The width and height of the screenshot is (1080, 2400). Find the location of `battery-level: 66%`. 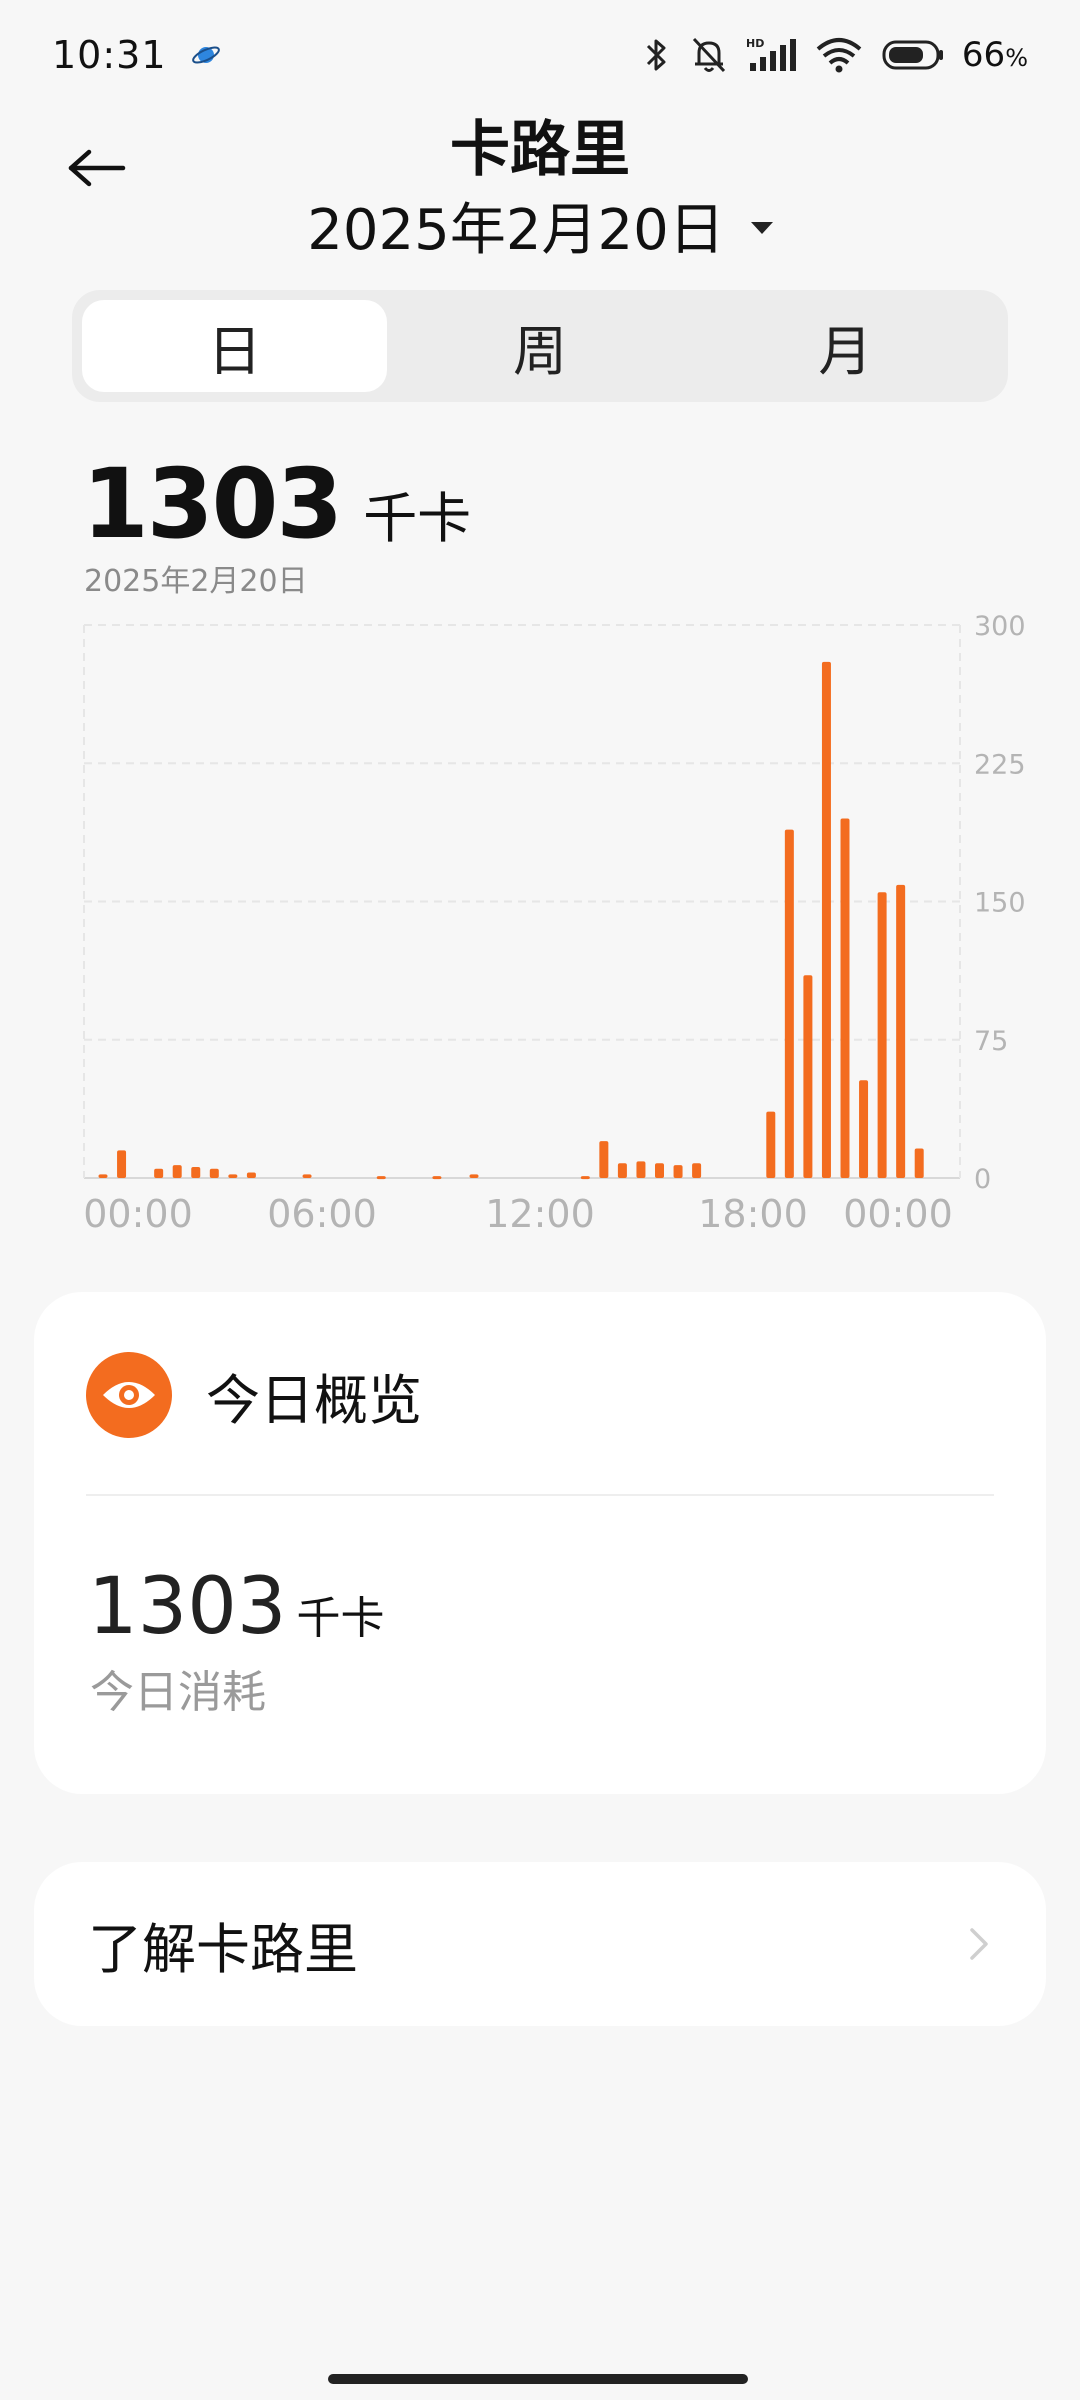

battery-level: 66% is located at coordinates (994, 55).